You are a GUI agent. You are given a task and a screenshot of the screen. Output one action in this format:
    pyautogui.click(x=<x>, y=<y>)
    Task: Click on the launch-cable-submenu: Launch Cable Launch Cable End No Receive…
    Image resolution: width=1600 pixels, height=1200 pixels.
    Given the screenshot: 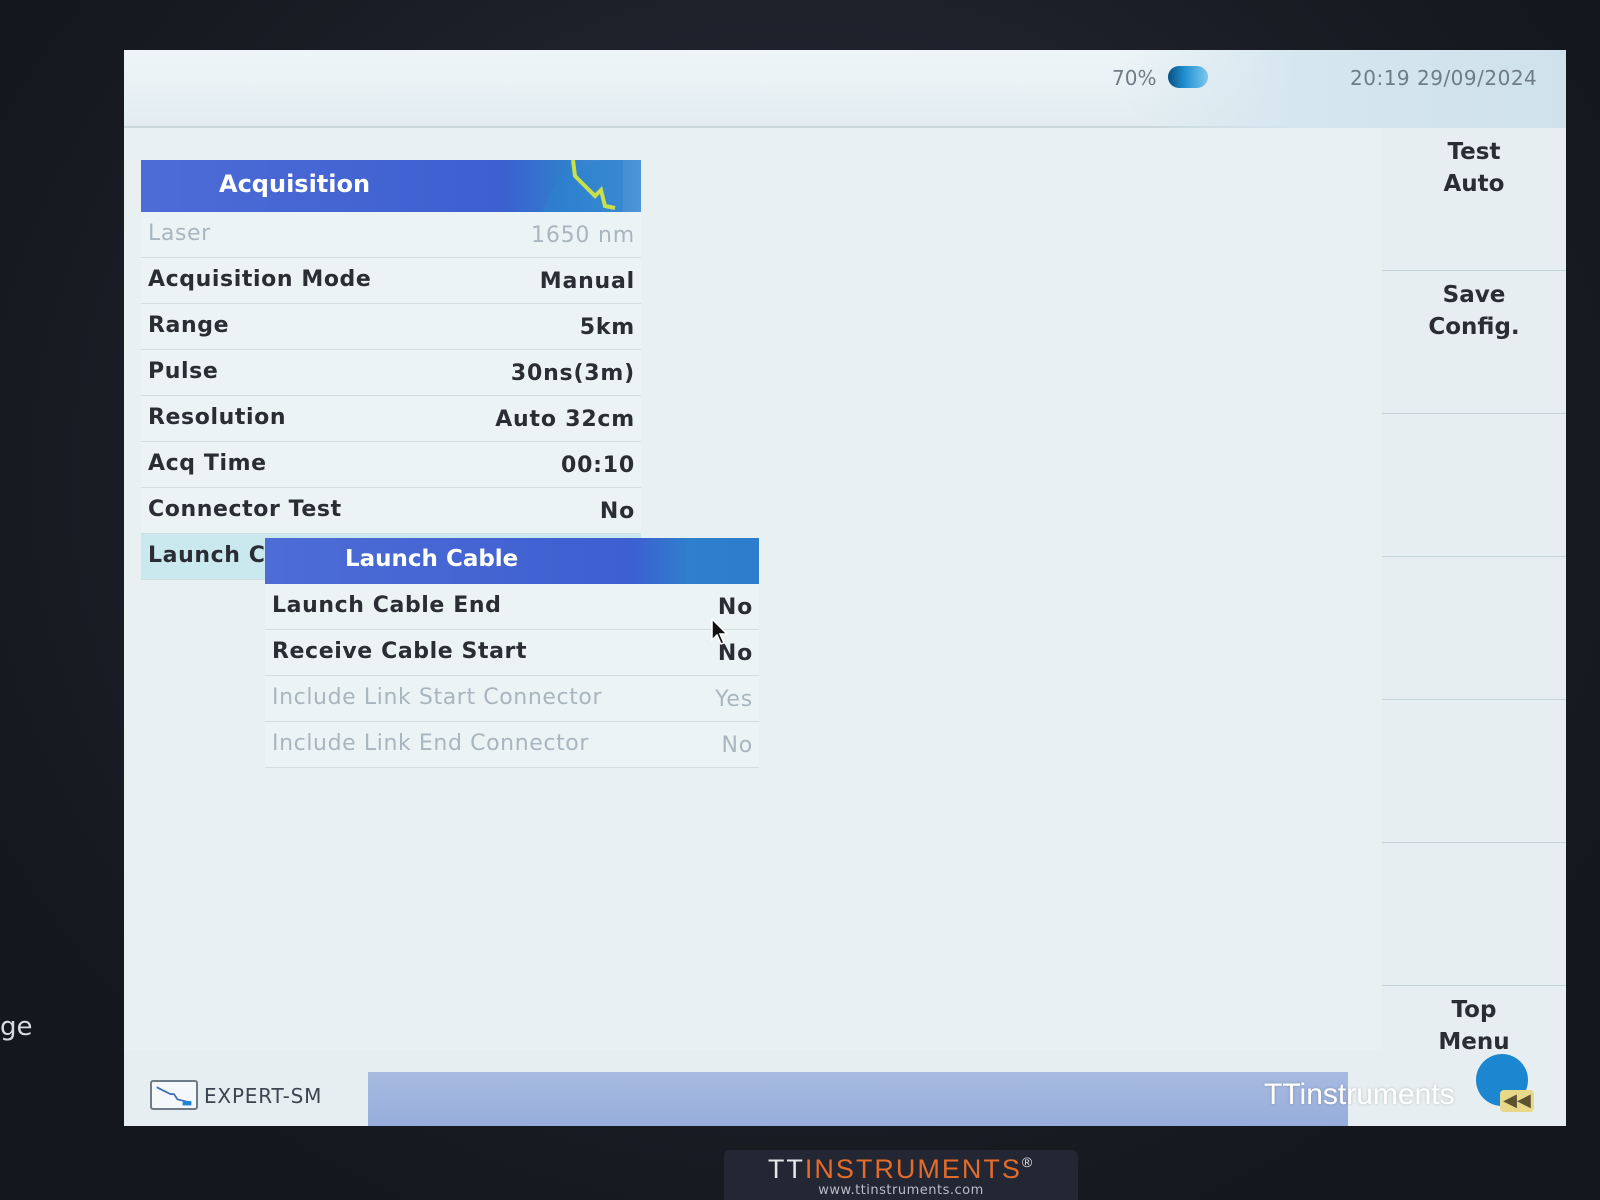 What is the action you would take?
    pyautogui.click(x=512, y=653)
    